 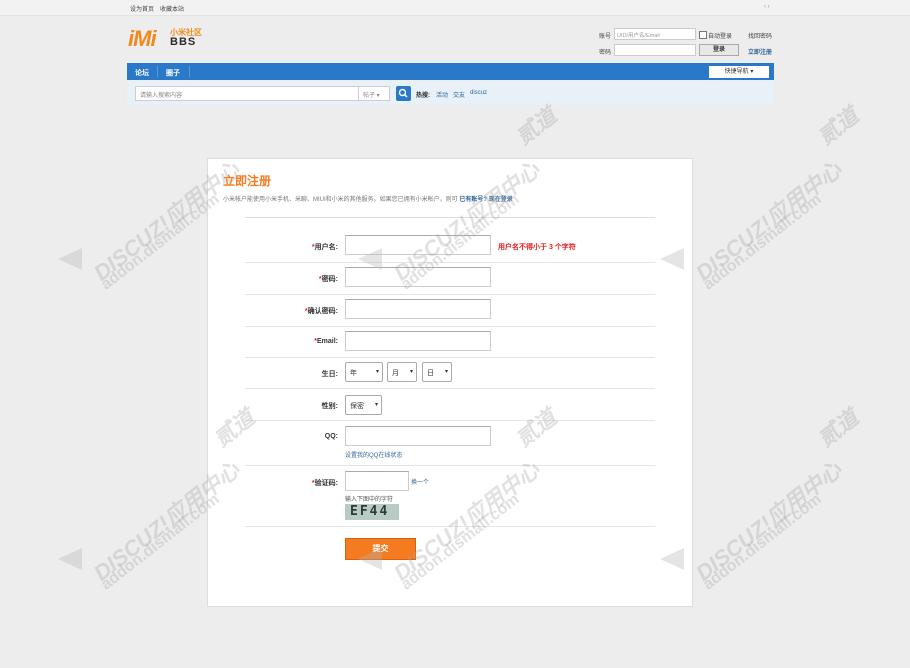 I want to click on account-label: 账号, so click(x=605, y=37).